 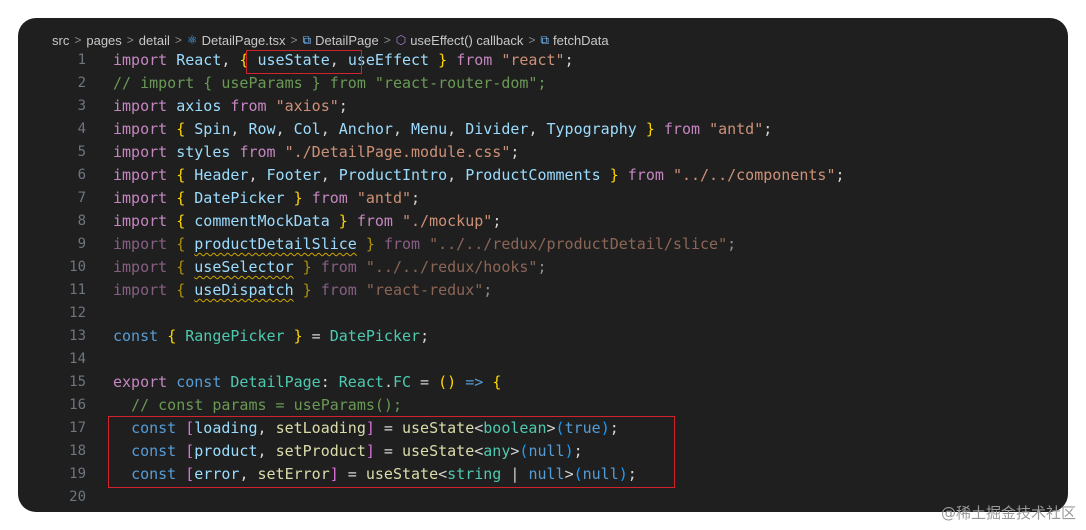 I want to click on code-token: DetailPage, so click(x=275, y=382).